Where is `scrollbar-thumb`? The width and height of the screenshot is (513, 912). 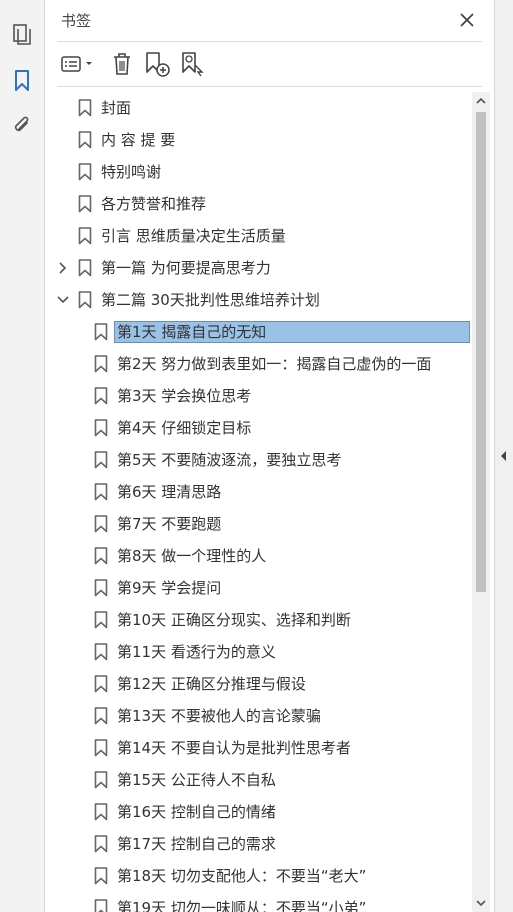 scrollbar-thumb is located at coordinates (481, 352).